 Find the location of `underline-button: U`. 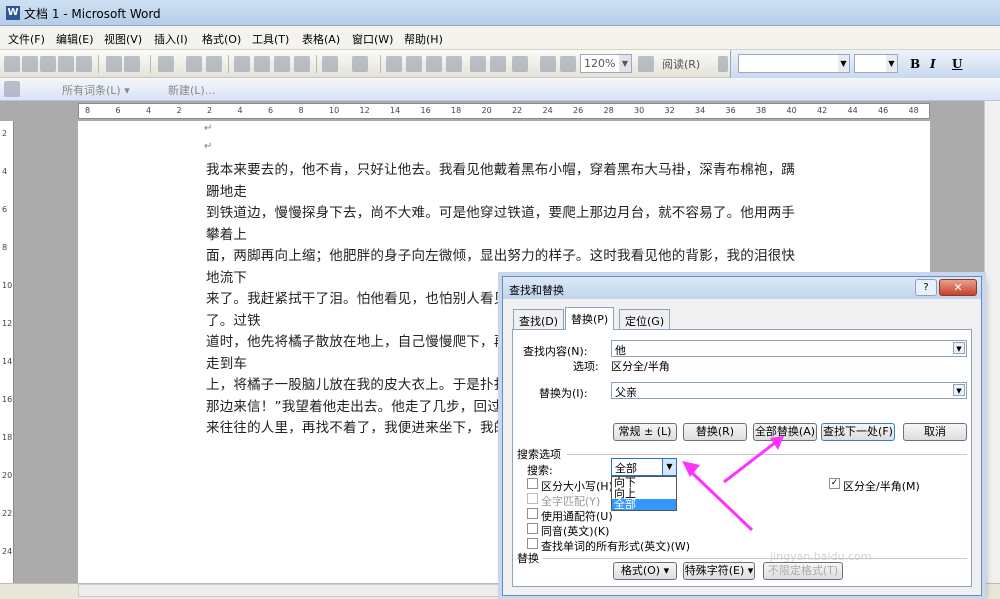

underline-button: U is located at coordinates (957, 64).